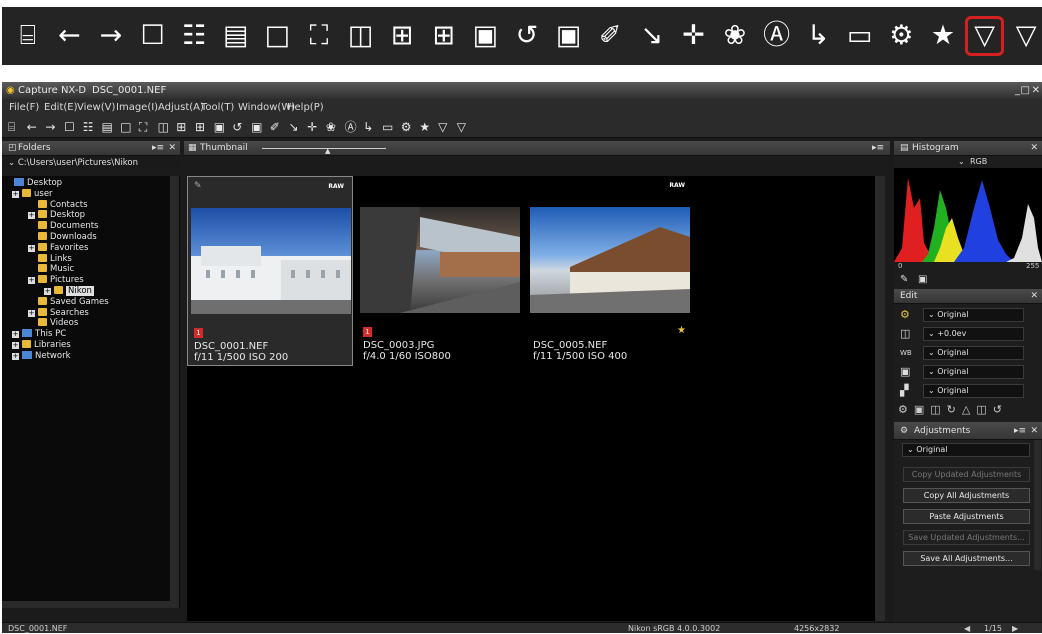  Describe the element at coordinates (970, 411) in the screenshot. I see `edit-tool-icons: ⚙▣◫↻△◫↺` at that location.